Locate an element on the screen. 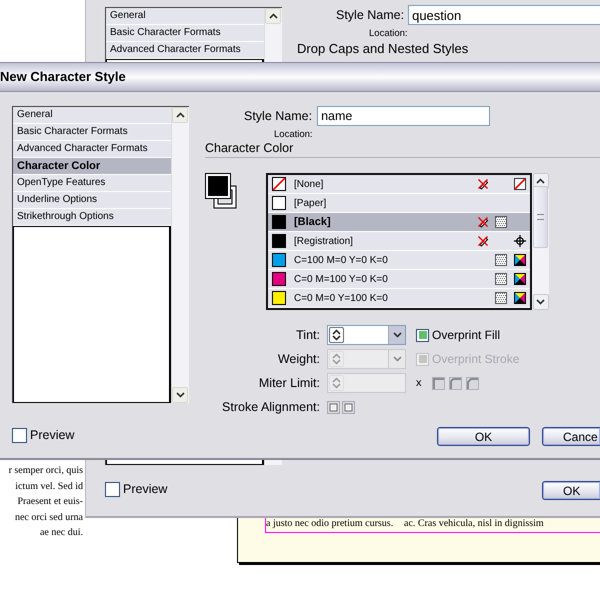 The image size is (600, 600). overprint-fill-checkbox: Overprint Fill is located at coordinates (458, 335).